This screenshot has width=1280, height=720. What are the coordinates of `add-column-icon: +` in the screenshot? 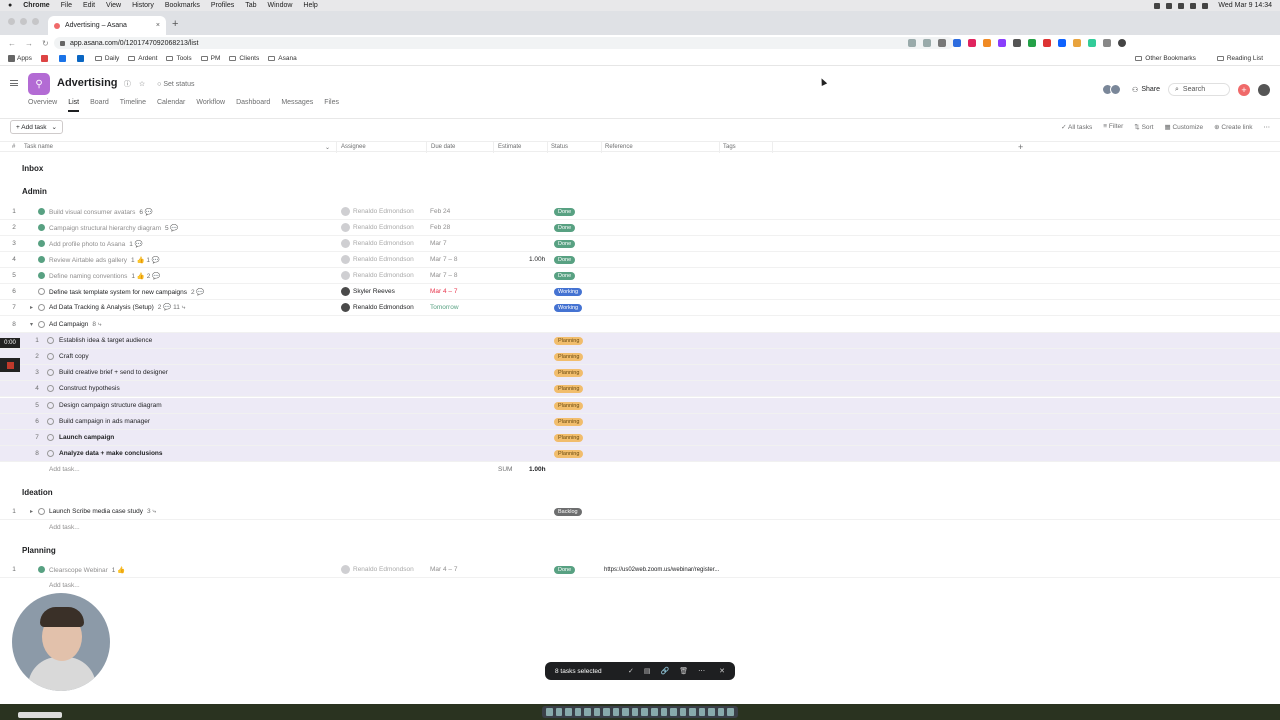 It's located at (1020, 147).